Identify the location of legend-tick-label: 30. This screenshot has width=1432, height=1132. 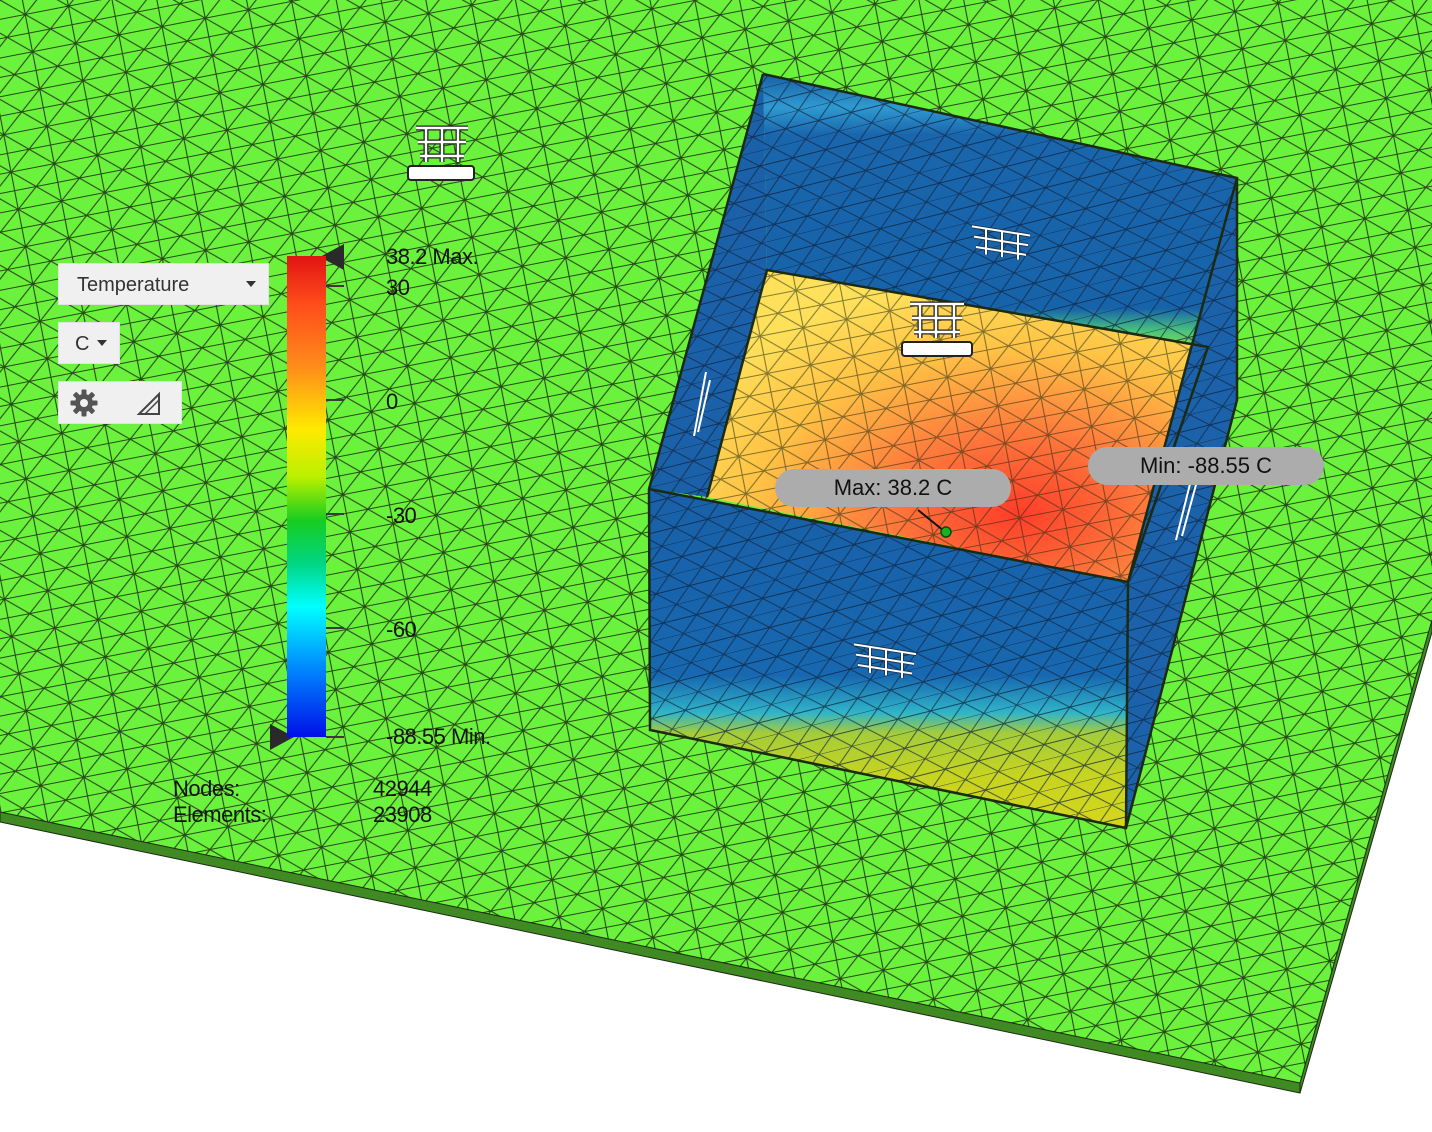
(398, 287).